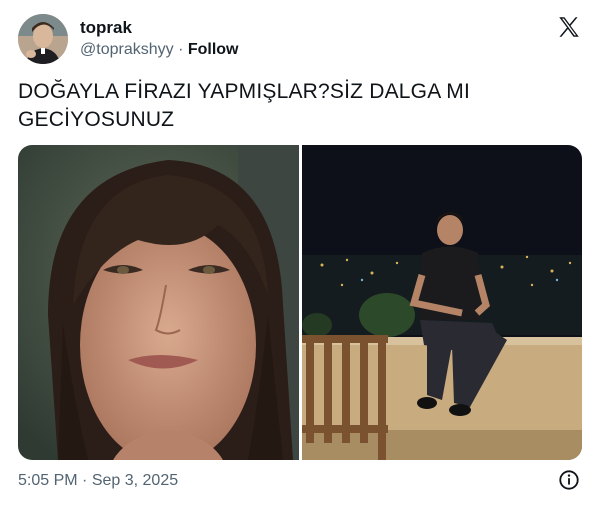 This screenshot has height=510, width=600. What do you see at coordinates (135, 480) in the screenshot?
I see `tweet-date: Sep 3, 2025` at bounding box center [135, 480].